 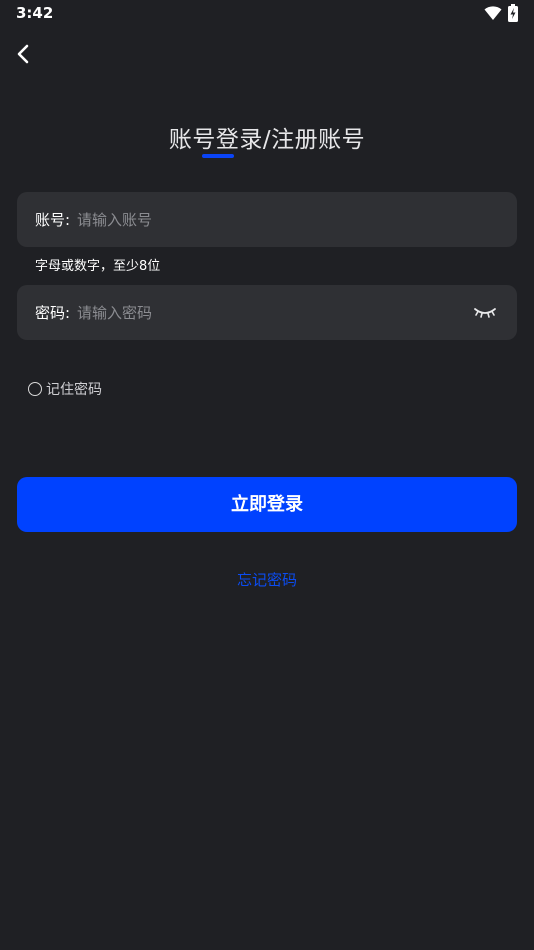 What do you see at coordinates (74, 390) in the screenshot?
I see `remember-password-label: 记住密码` at bounding box center [74, 390].